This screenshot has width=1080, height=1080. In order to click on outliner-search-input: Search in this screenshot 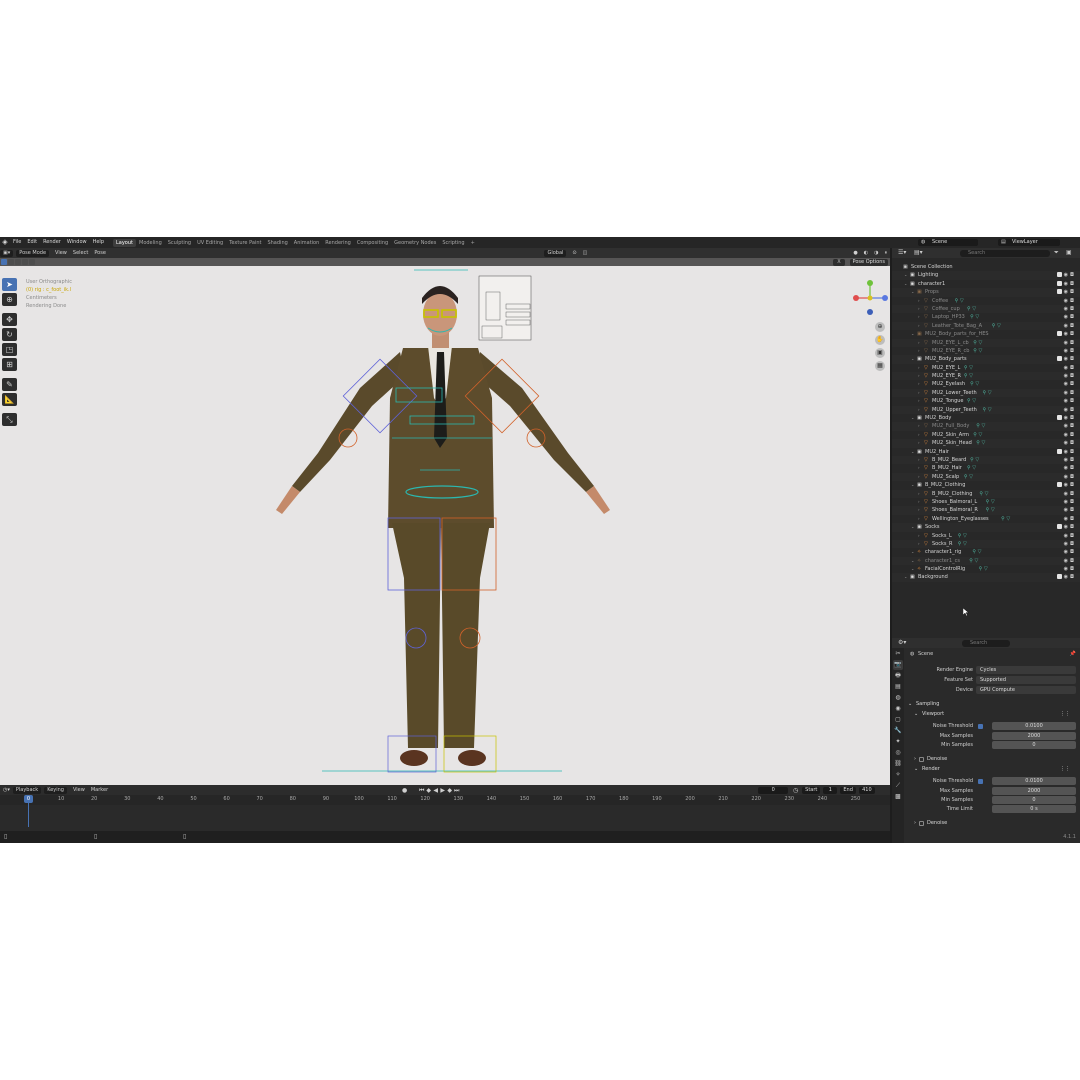, I will do `click(1005, 253)`.